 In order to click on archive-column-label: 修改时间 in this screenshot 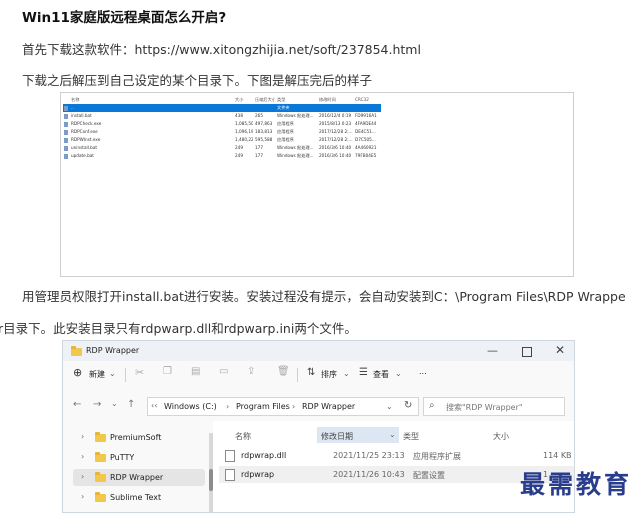, I will do `click(336, 100)`.